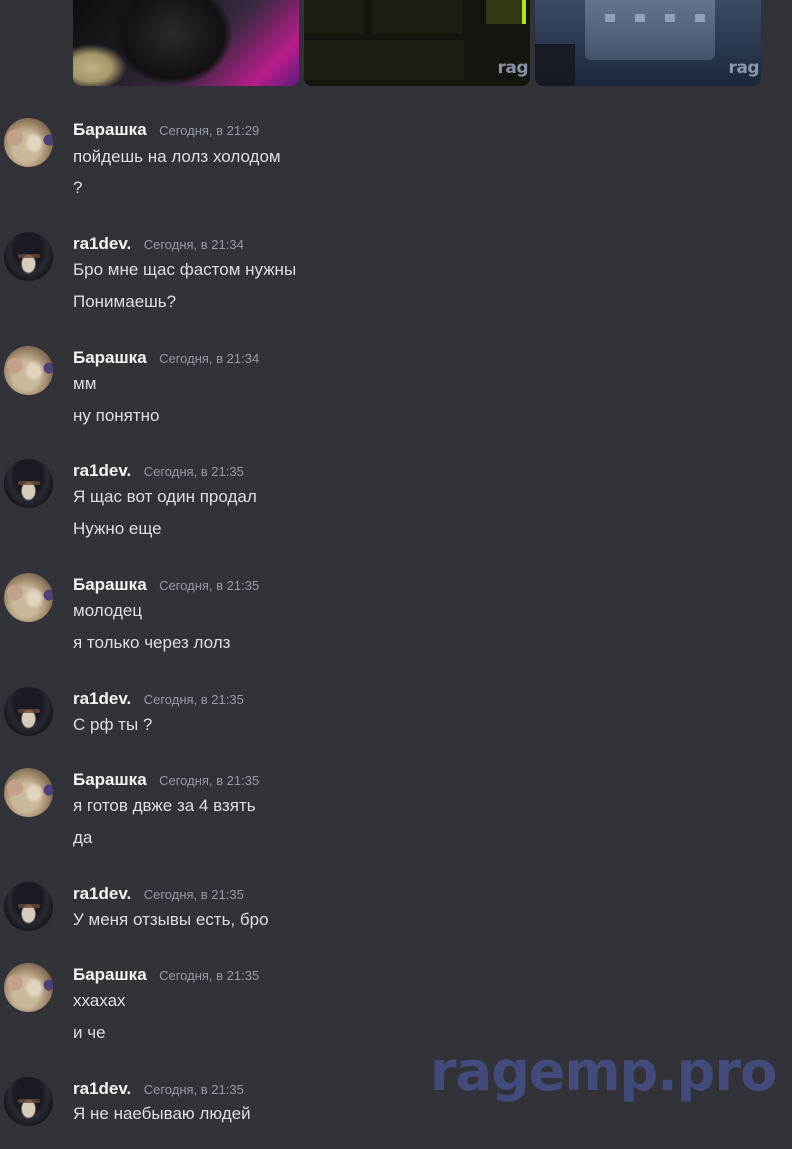 The image size is (792, 1149). Describe the element at coordinates (209, 130) in the screenshot. I see `timestamp: Сегодня, в 21:29` at that location.